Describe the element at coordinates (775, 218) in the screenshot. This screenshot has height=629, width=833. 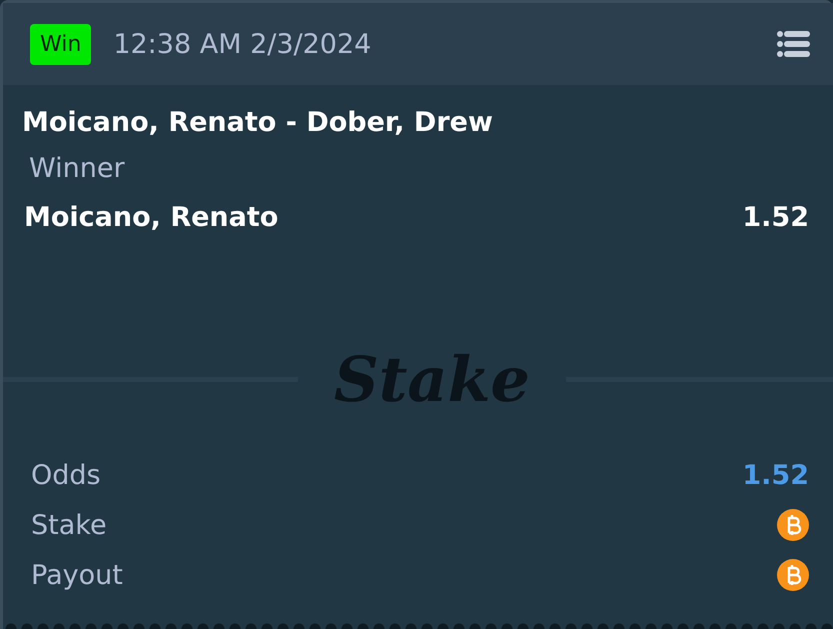
I see `selection-odds: 1.52` at that location.